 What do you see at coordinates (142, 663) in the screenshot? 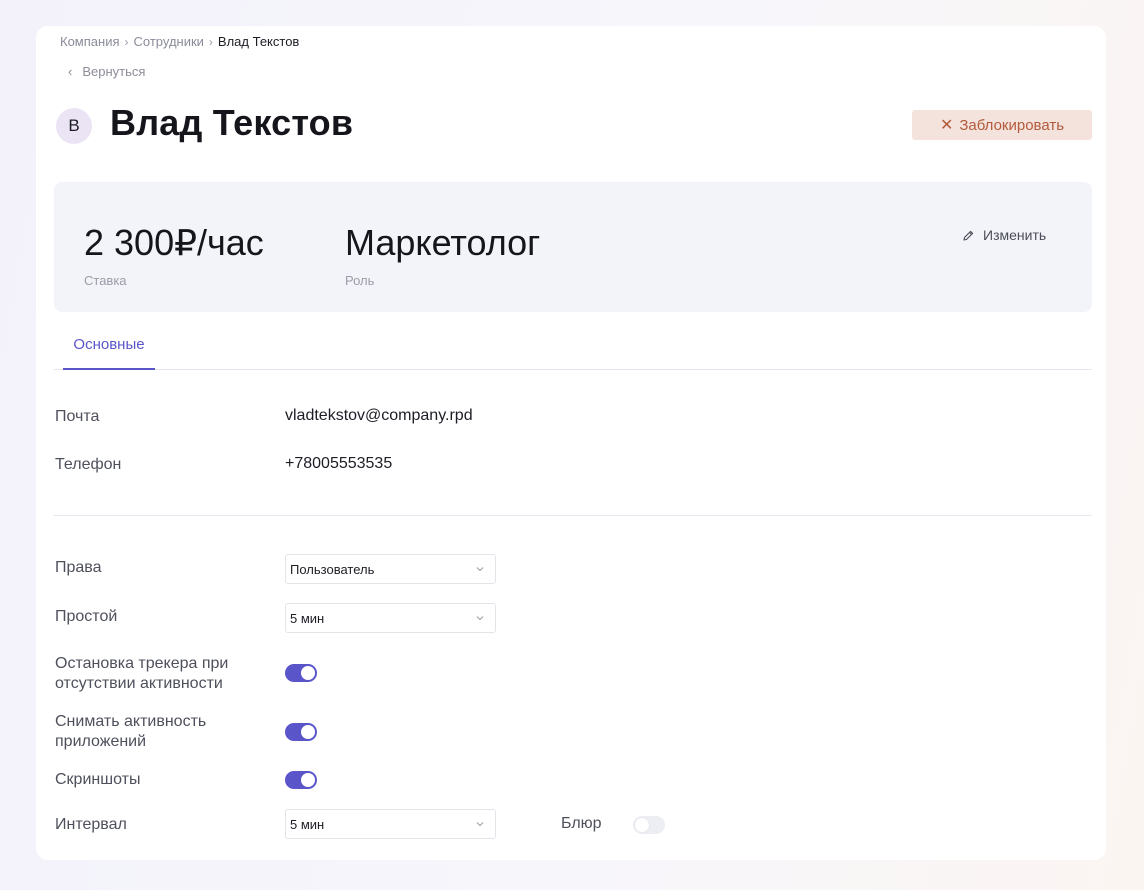
I see `stop-tracker-label-line1: Остановка трекера при` at bounding box center [142, 663].